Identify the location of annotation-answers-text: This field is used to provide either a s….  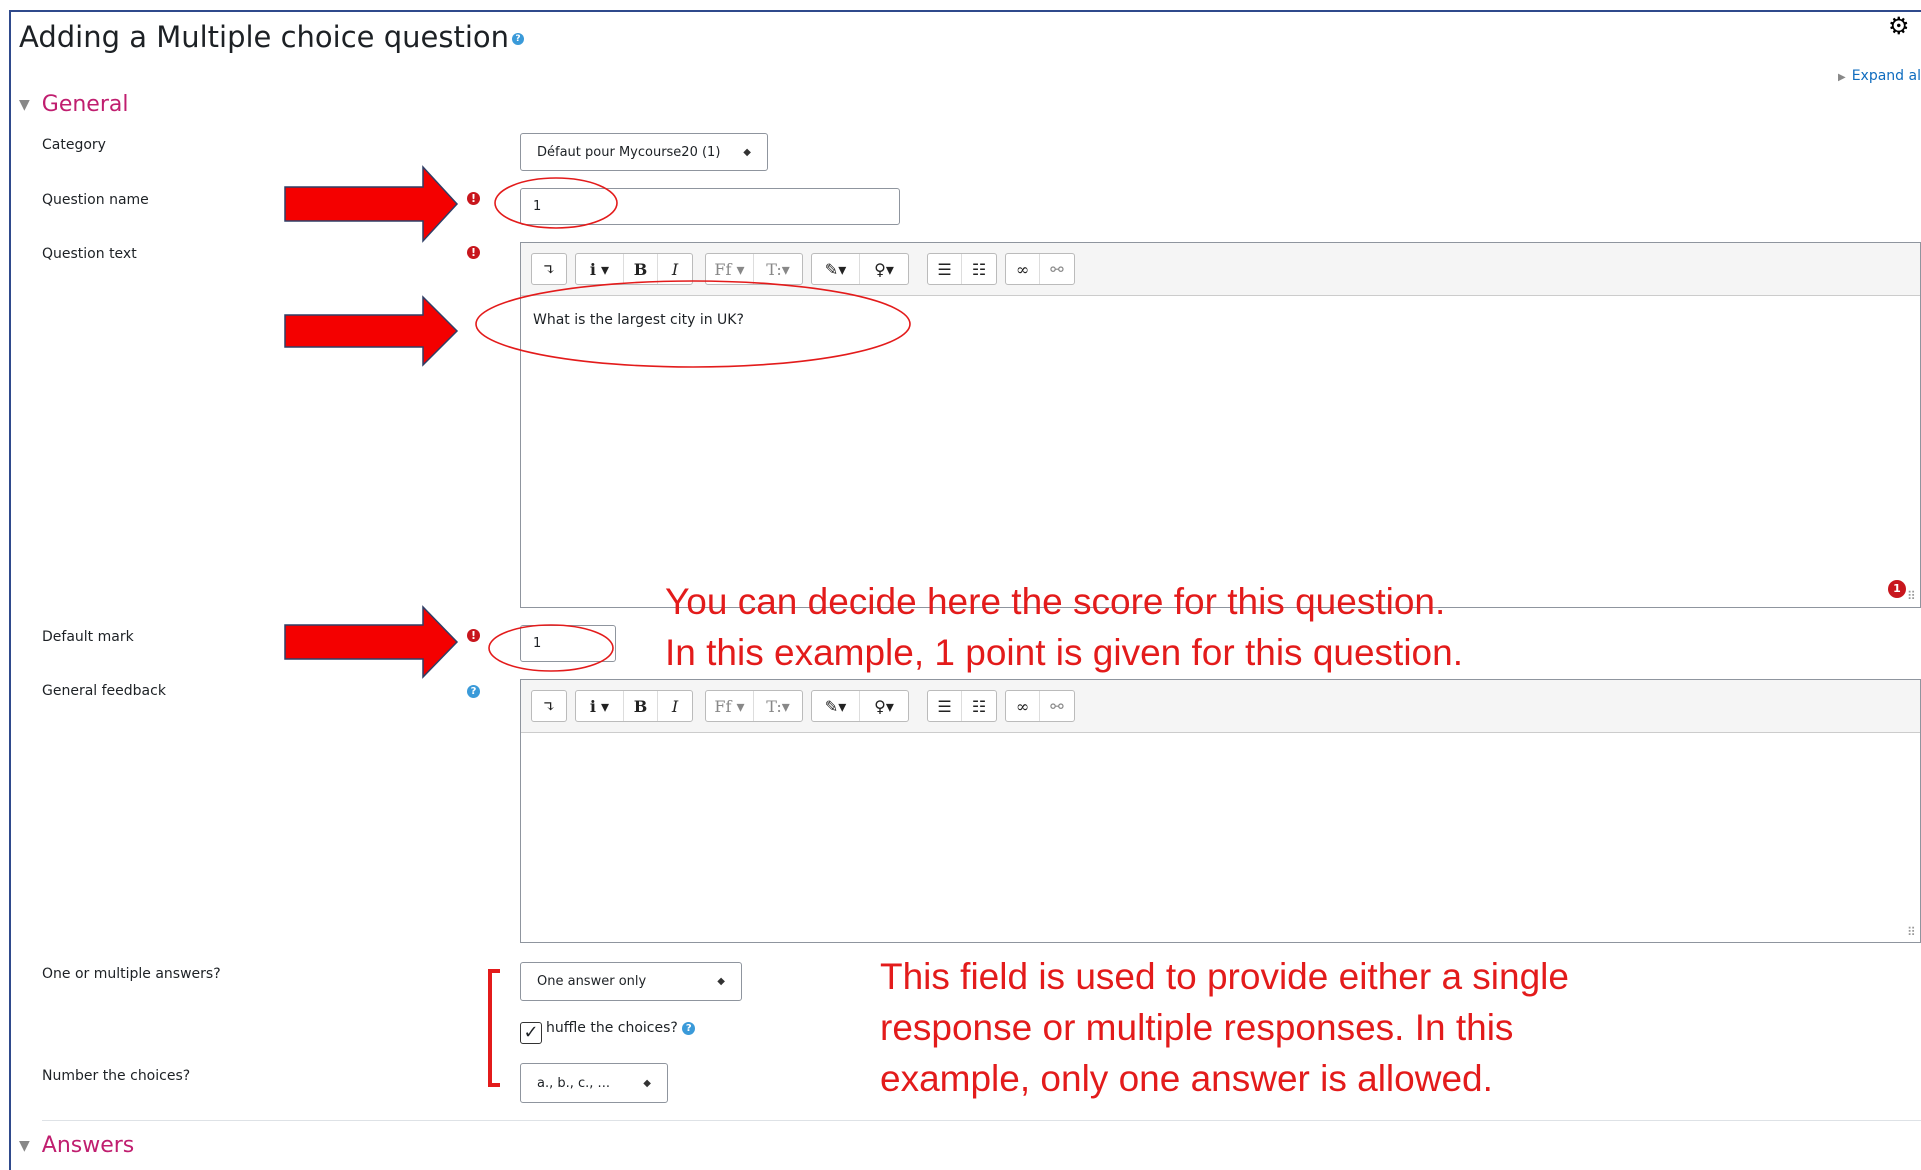
(1224, 1027).